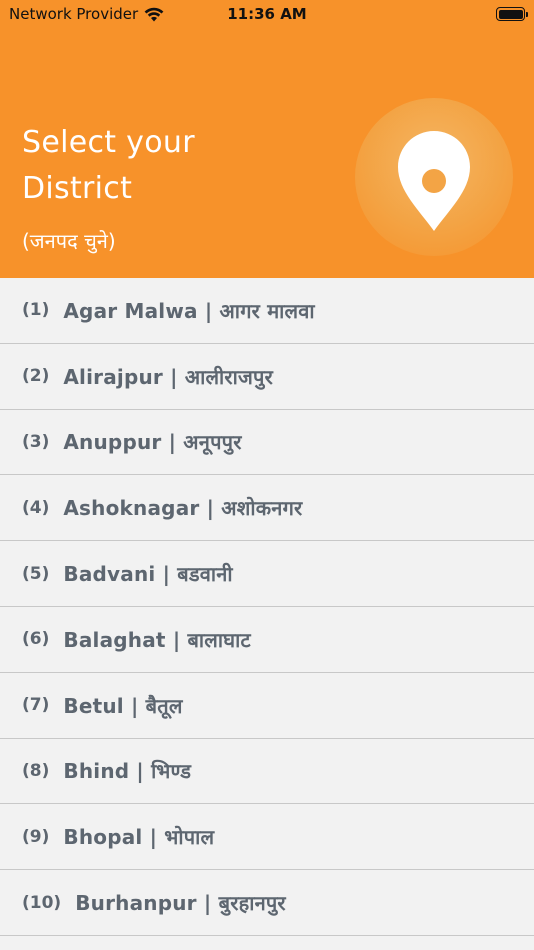 Image resolution: width=534 pixels, height=950 pixels. Describe the element at coordinates (267, 442) in the screenshot. I see `district-row: (3) Anuppur | अनूपपुर` at that location.